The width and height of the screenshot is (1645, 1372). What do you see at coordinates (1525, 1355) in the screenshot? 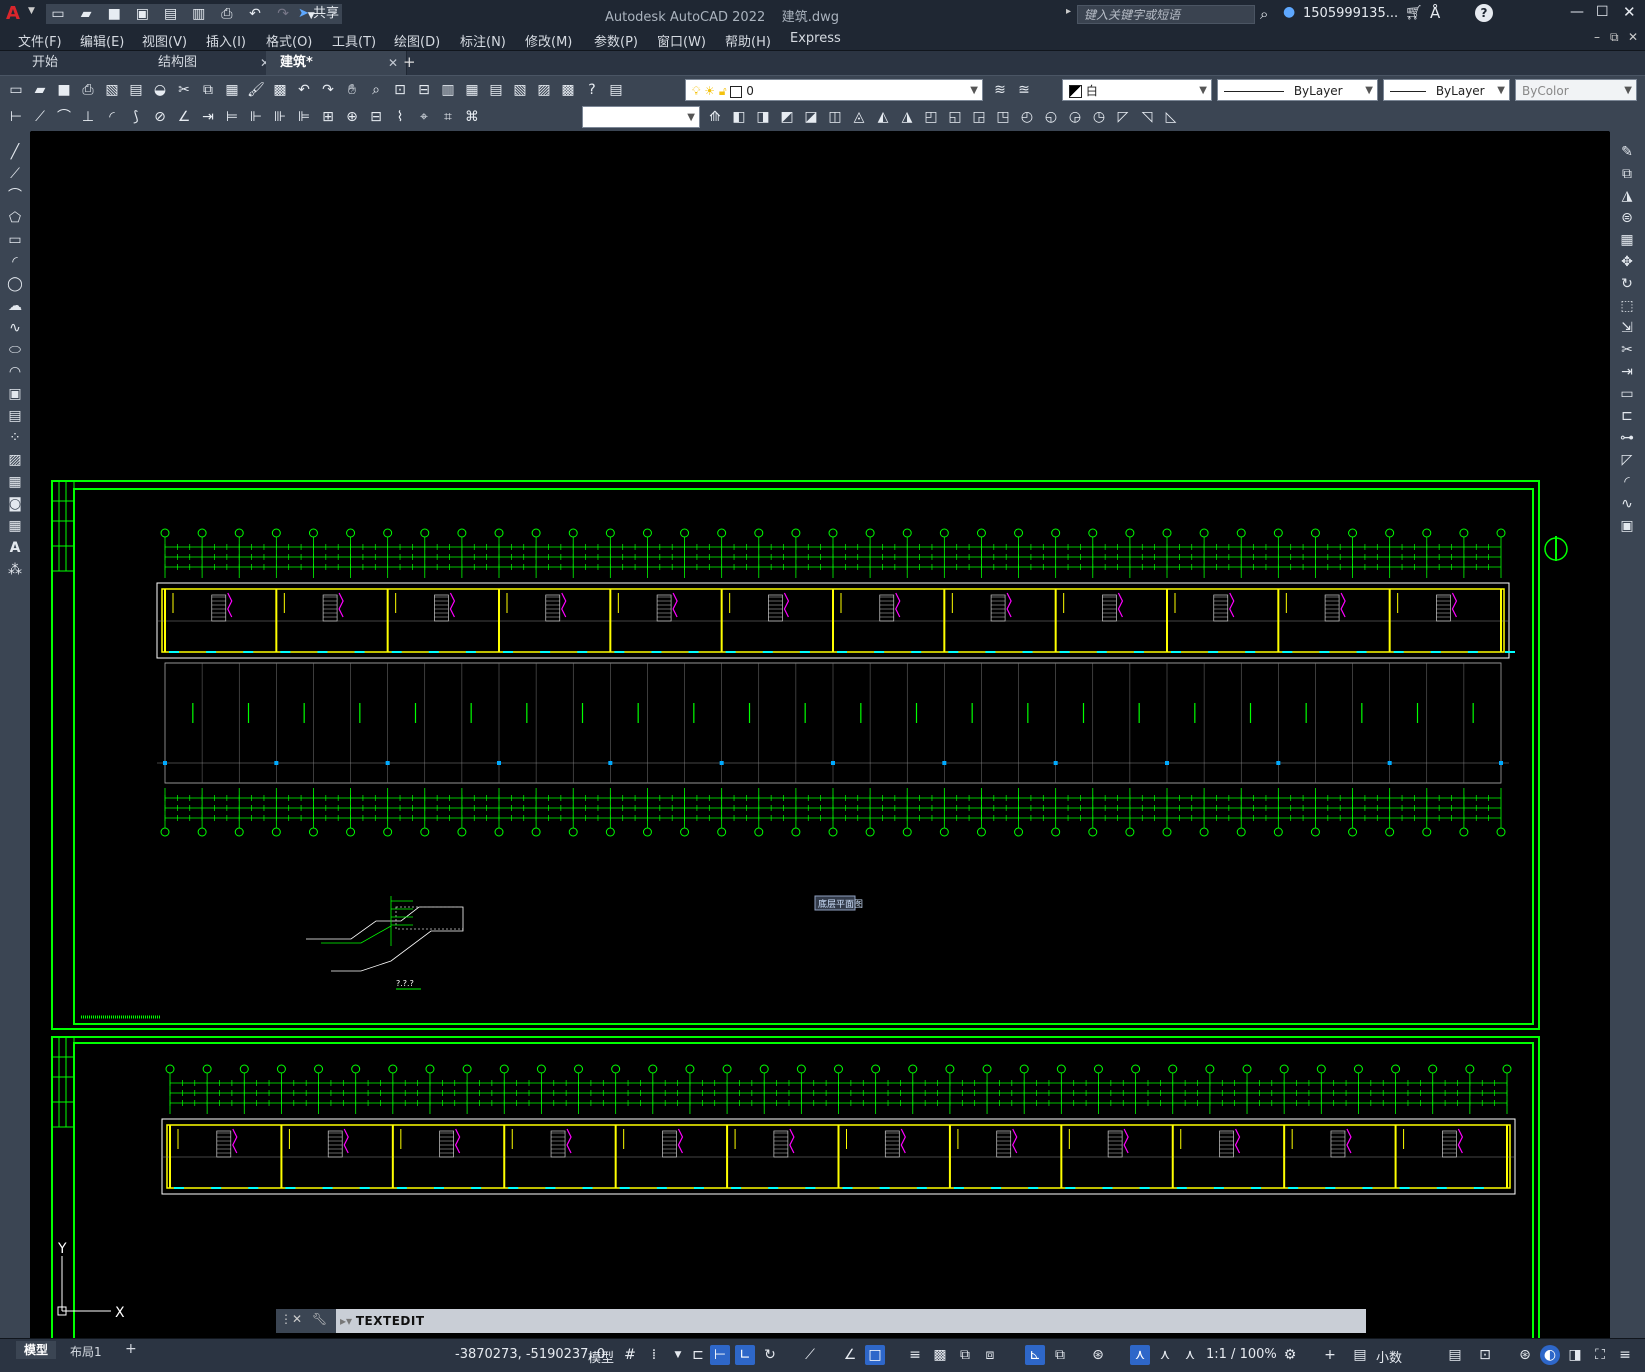
I see `isolate-objects-icon: ⊛` at bounding box center [1525, 1355].